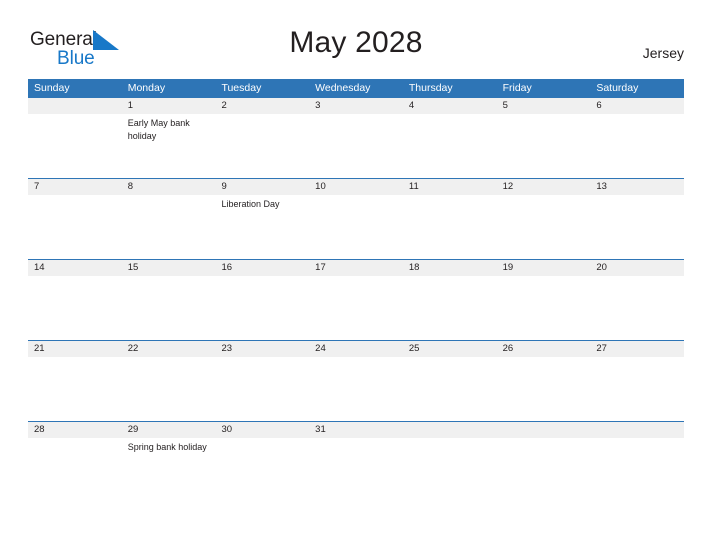 This screenshot has width=712, height=550. I want to click on day-number: 26, so click(544, 349).